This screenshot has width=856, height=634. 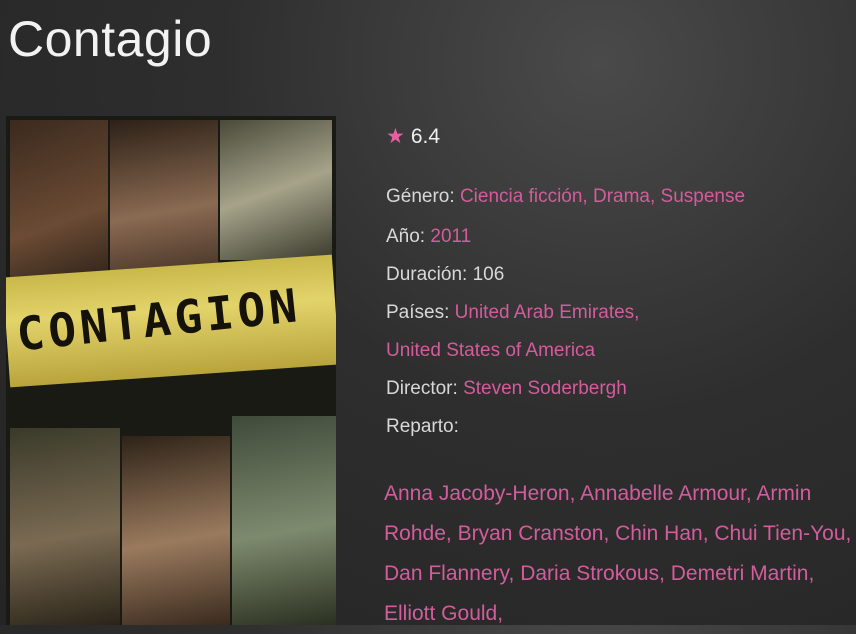 I want to click on rating: ★ 6.4, so click(x=413, y=136).